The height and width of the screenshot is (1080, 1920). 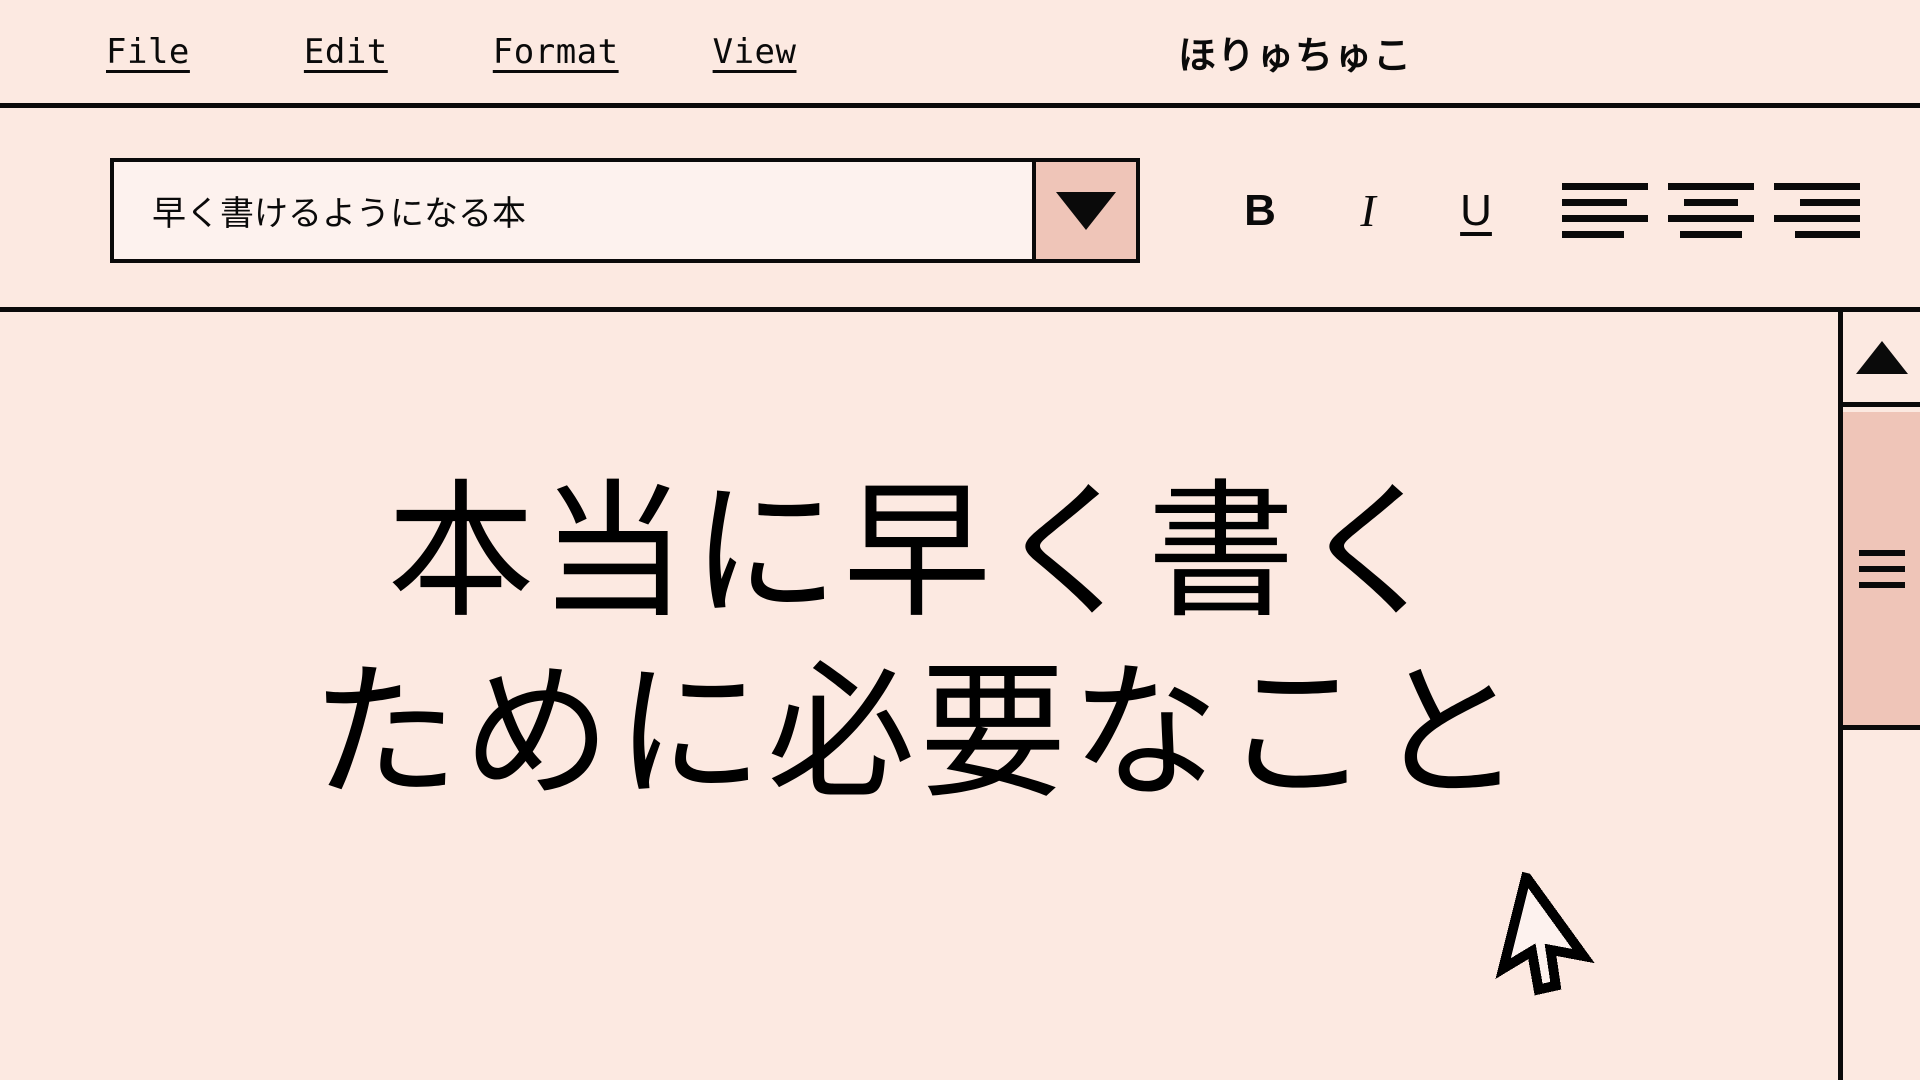 What do you see at coordinates (1294, 55) in the screenshot?
I see `app-brand-title: ほりゅちゅこ` at bounding box center [1294, 55].